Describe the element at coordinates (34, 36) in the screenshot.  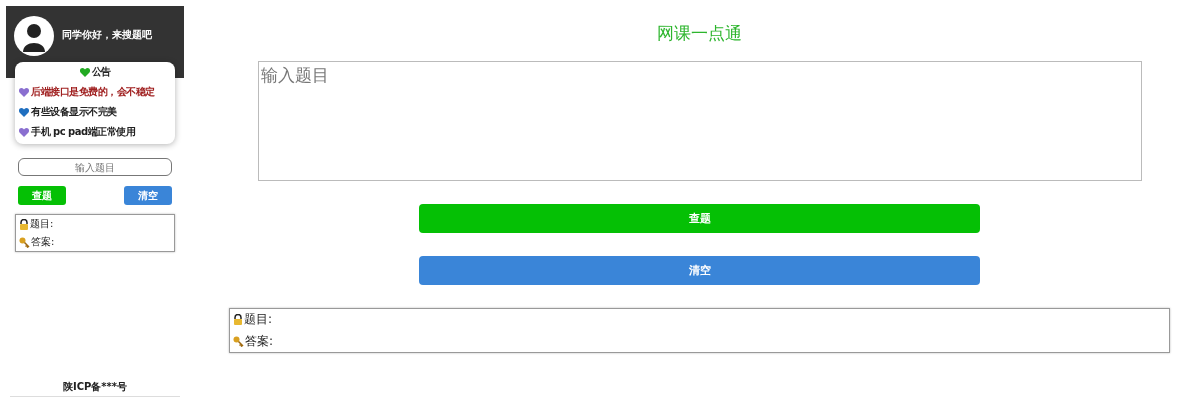
I see `avatar-icon` at that location.